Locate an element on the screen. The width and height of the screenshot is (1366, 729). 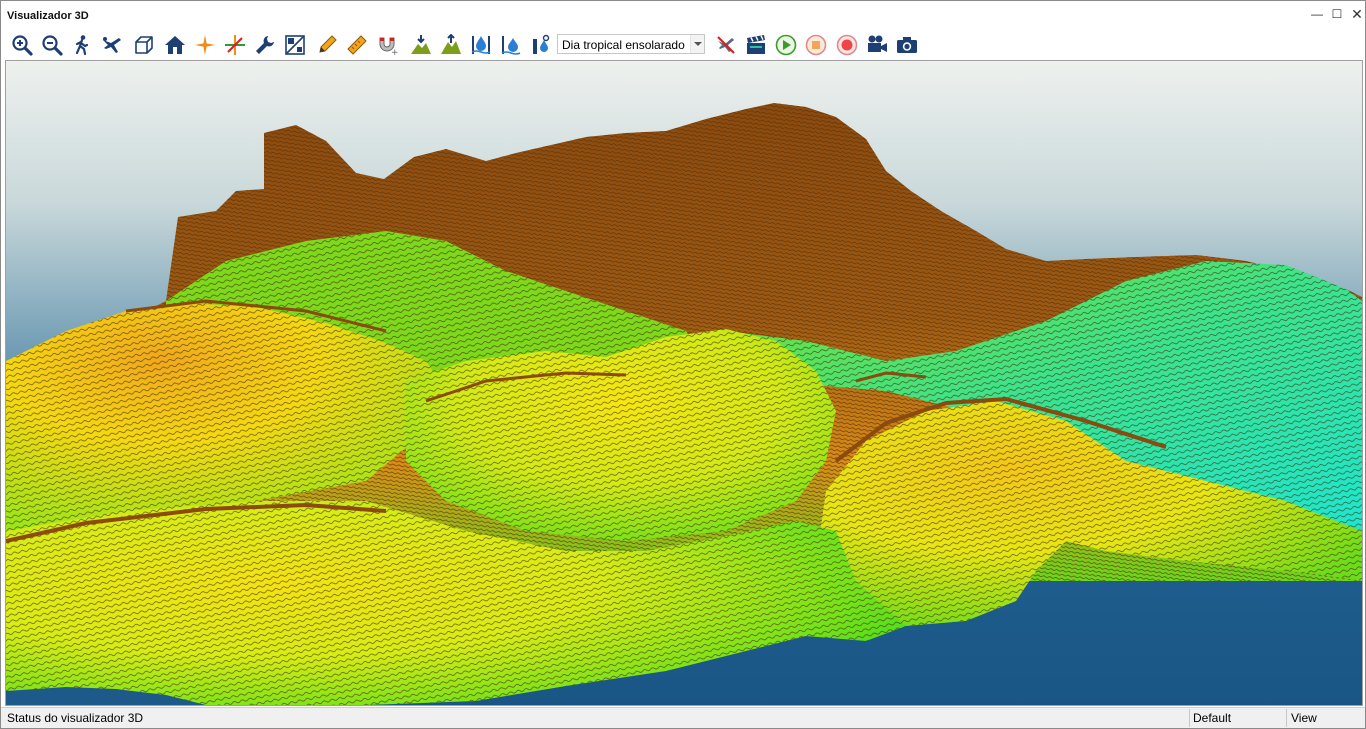
status-panel: View is located at coordinates (1304, 718).